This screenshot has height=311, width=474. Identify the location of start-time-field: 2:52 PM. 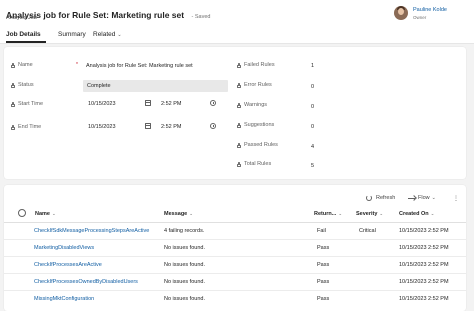
(171, 104).